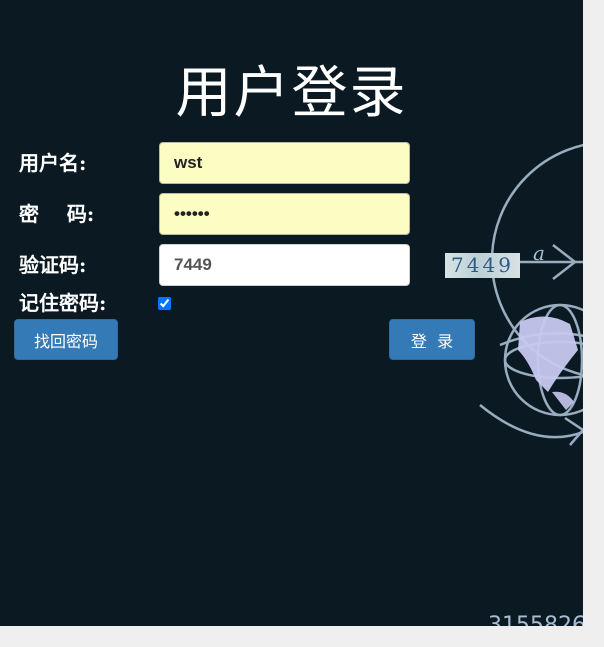  What do you see at coordinates (284, 163) in the screenshot?
I see `username-input` at bounding box center [284, 163].